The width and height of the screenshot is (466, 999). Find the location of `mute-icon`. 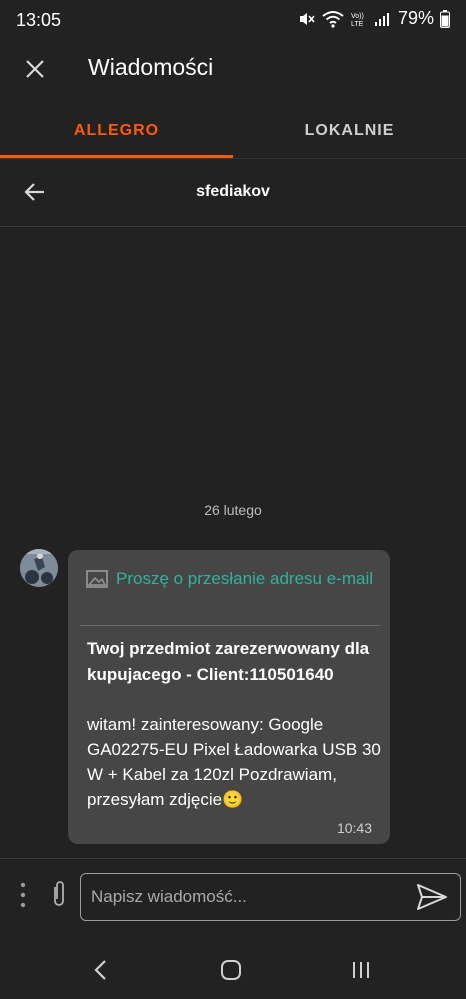

mute-icon is located at coordinates (307, 19).